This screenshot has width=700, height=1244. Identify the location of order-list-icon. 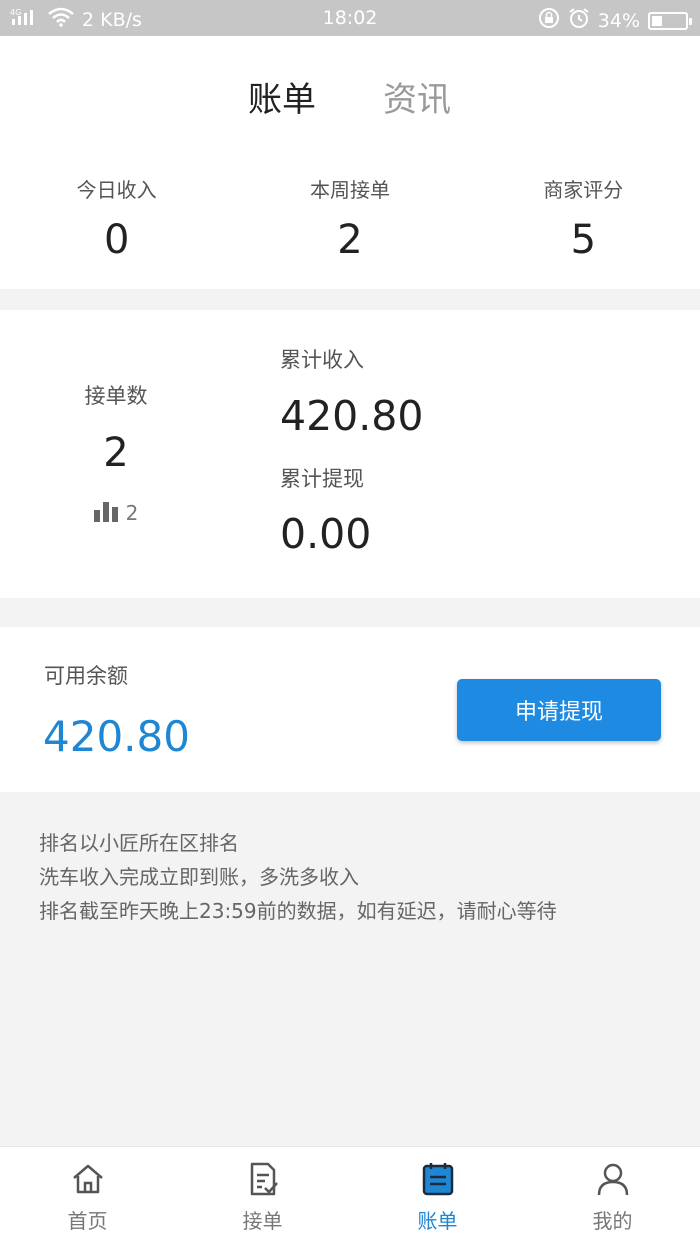
(263, 1179).